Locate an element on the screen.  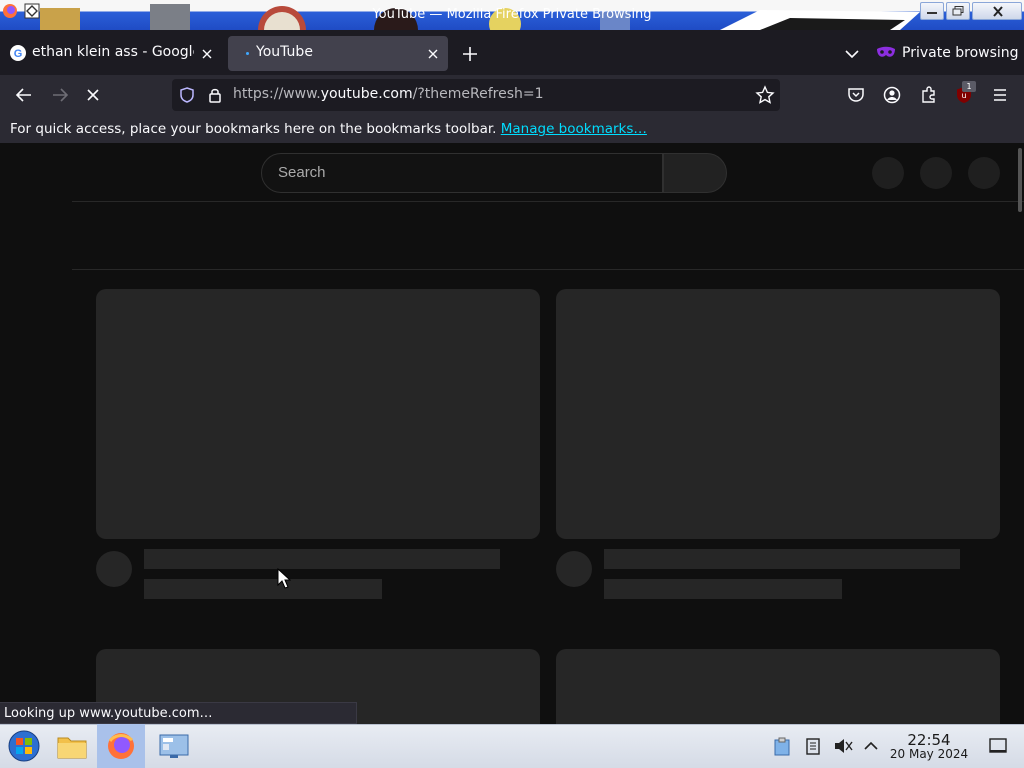
private-mask-icon is located at coordinates (886, 51).